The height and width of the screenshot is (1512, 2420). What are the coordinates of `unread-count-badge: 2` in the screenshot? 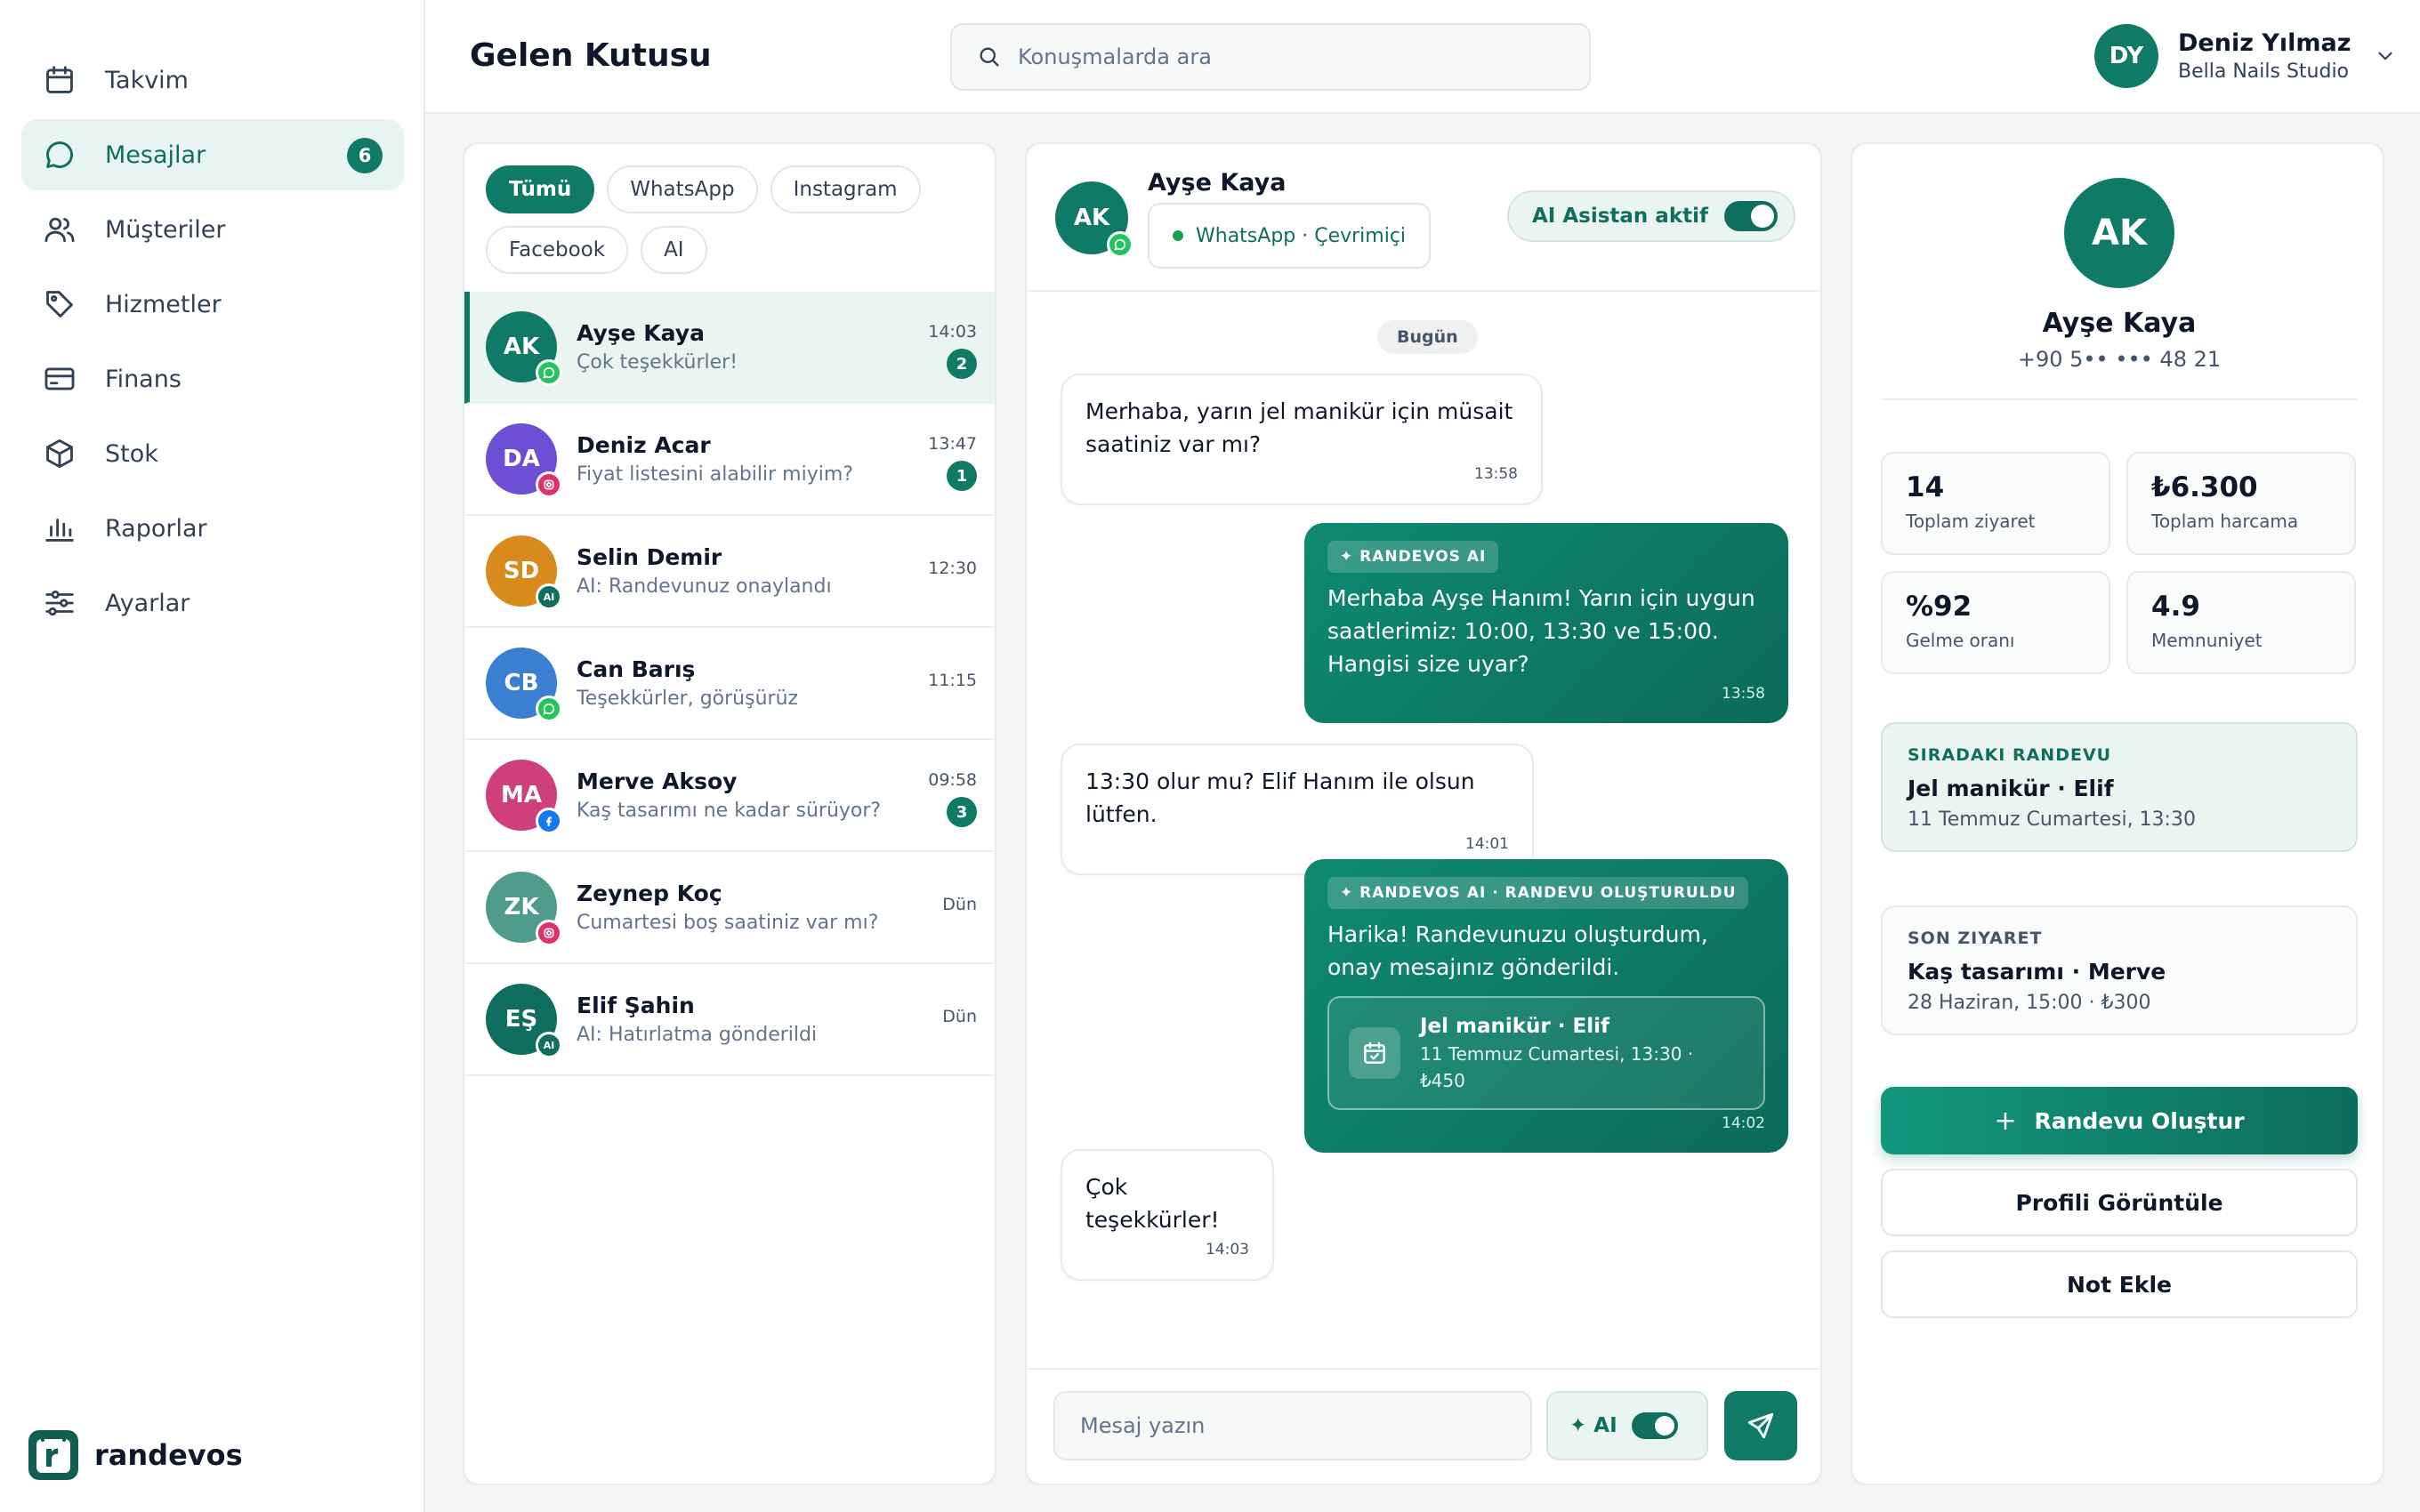 It's located at (962, 364).